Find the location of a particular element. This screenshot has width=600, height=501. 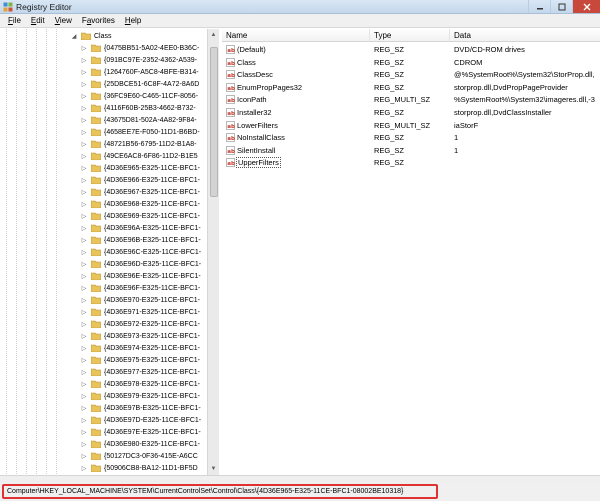

scroll-down-icon: ▼ is located at coordinates (213, 468).